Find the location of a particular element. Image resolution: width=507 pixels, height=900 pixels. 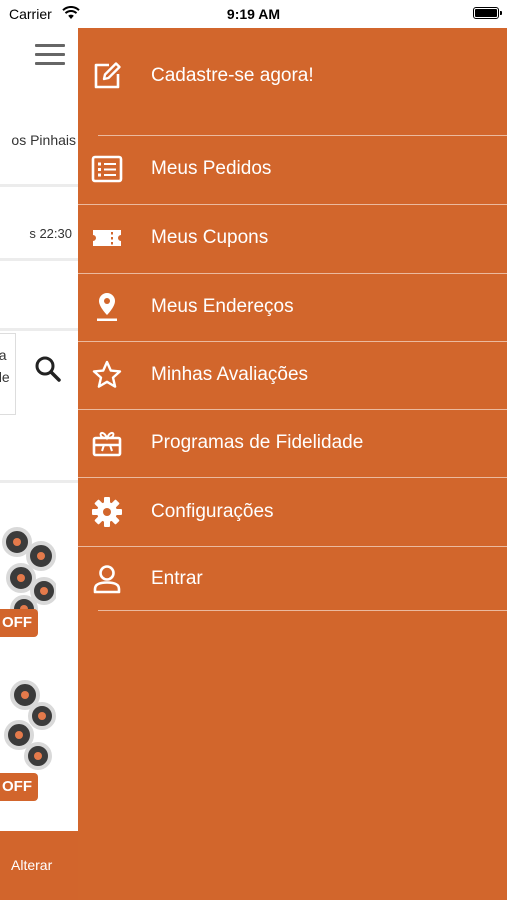

menu-item-meus-enderecos: Meus Endereços is located at coordinates (292, 307).